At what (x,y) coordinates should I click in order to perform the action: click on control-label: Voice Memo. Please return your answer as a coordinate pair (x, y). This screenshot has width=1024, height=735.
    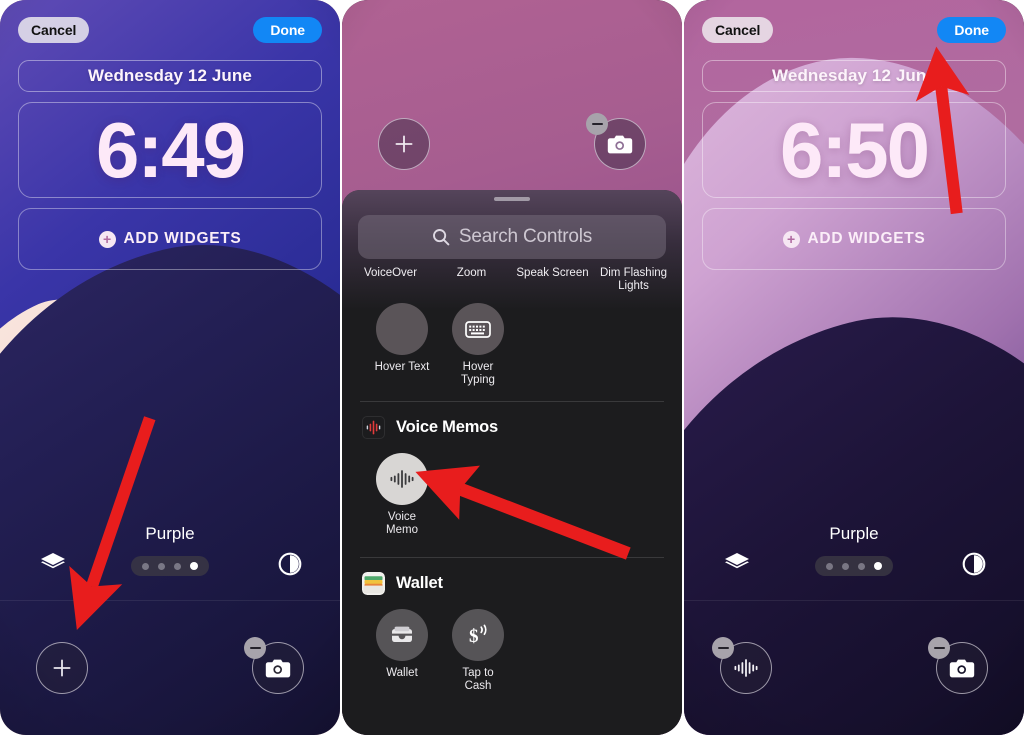
    Looking at the image, I should click on (402, 523).